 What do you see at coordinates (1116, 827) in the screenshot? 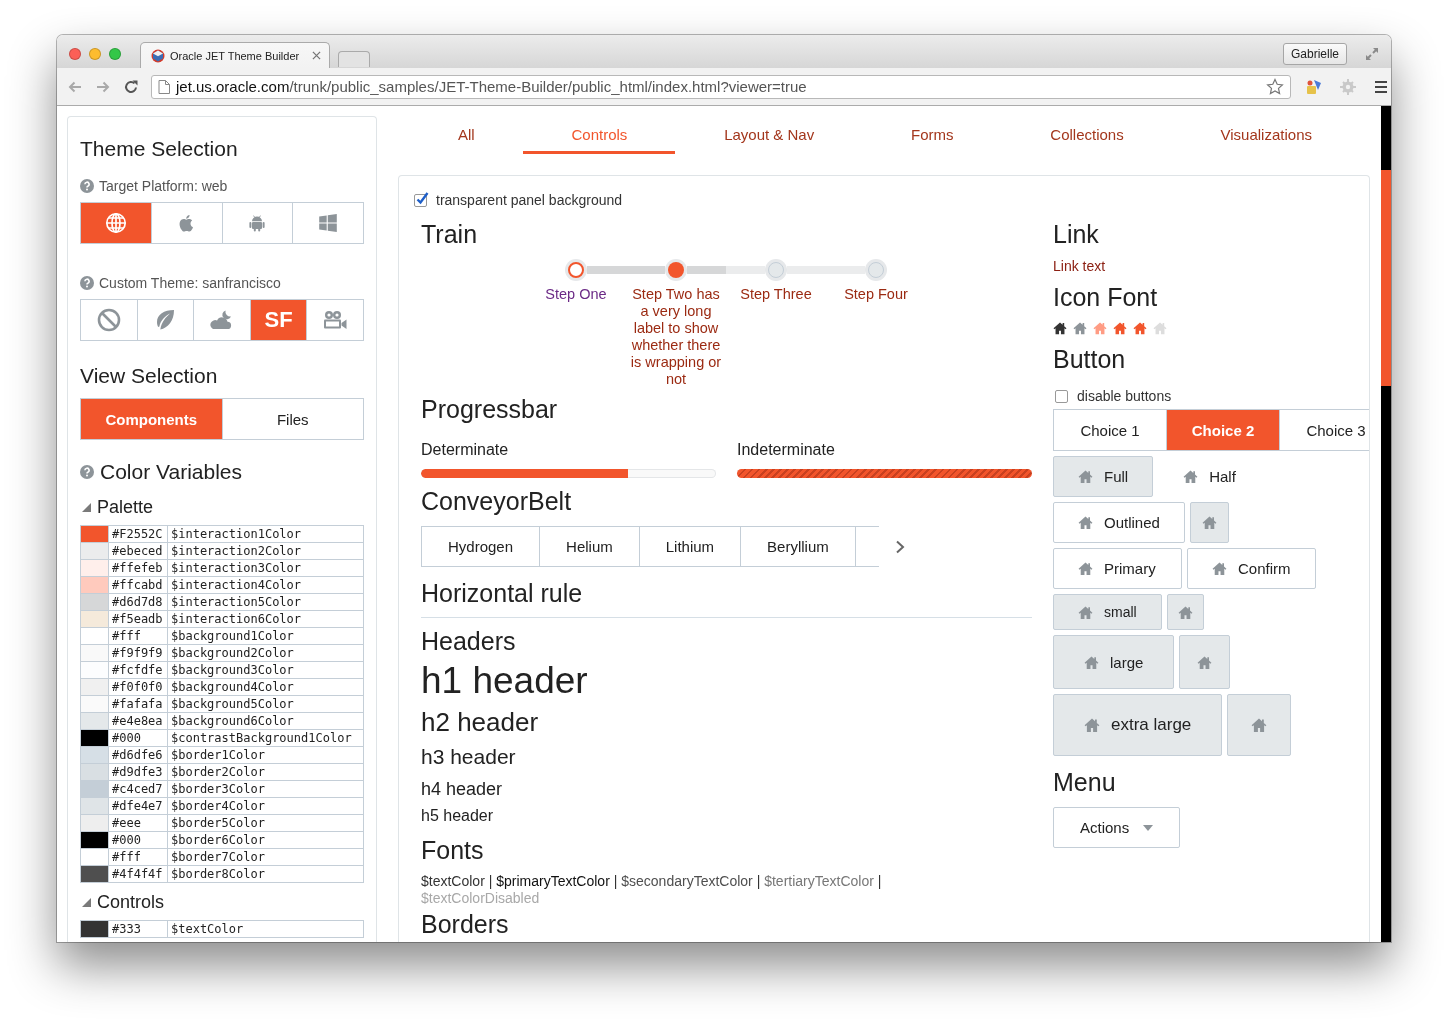
I see `menu-button: Actions` at bounding box center [1116, 827].